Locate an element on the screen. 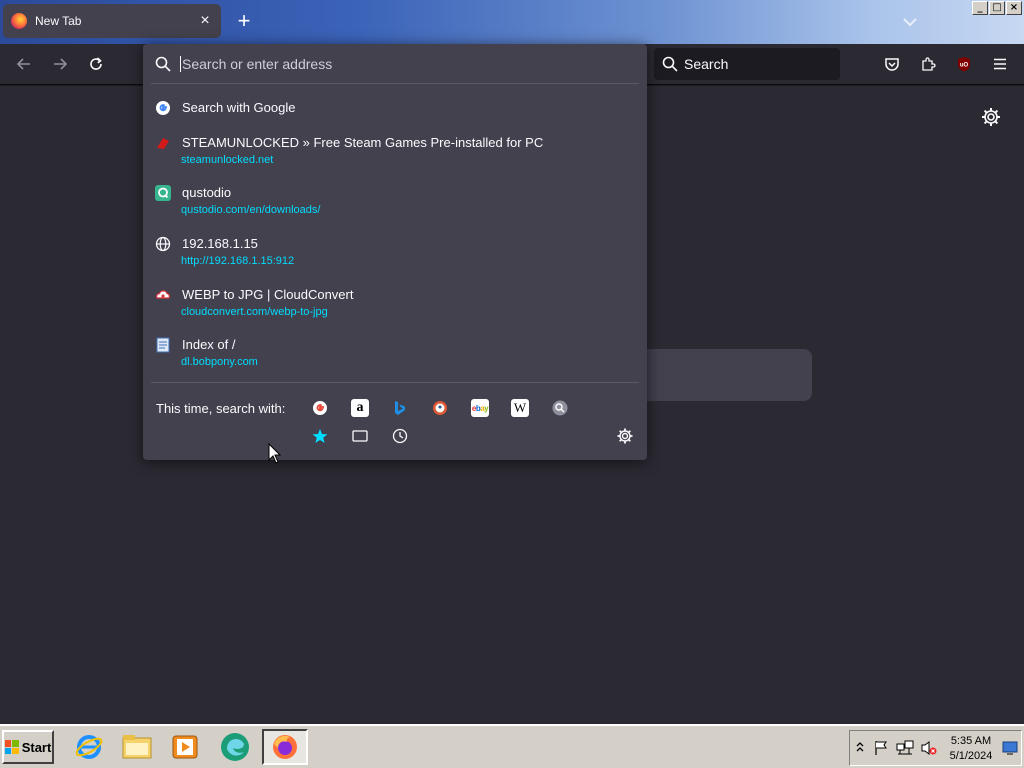 This screenshot has width=1024, height=768. pocket-button is located at coordinates (892, 64).